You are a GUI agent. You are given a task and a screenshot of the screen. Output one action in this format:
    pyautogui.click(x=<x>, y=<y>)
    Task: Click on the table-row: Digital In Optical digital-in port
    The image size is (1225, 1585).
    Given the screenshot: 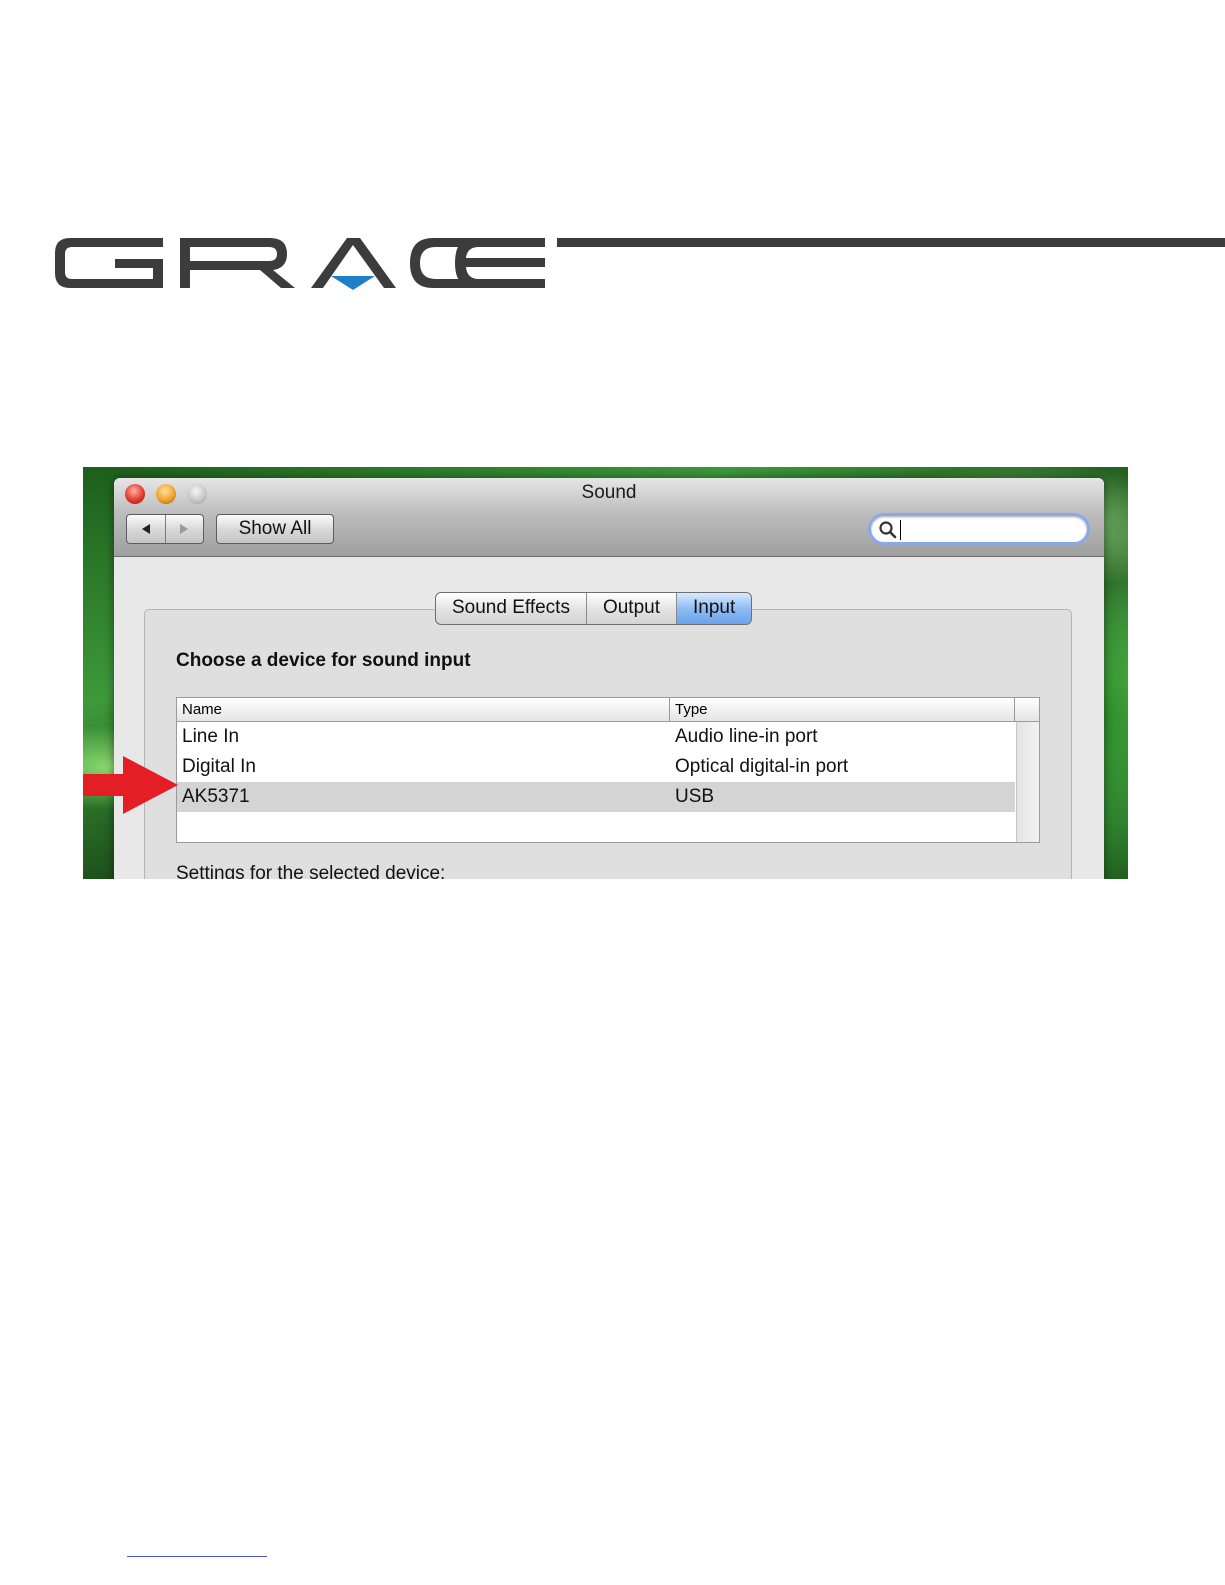 What is the action you would take?
    pyautogui.click(x=596, y=767)
    